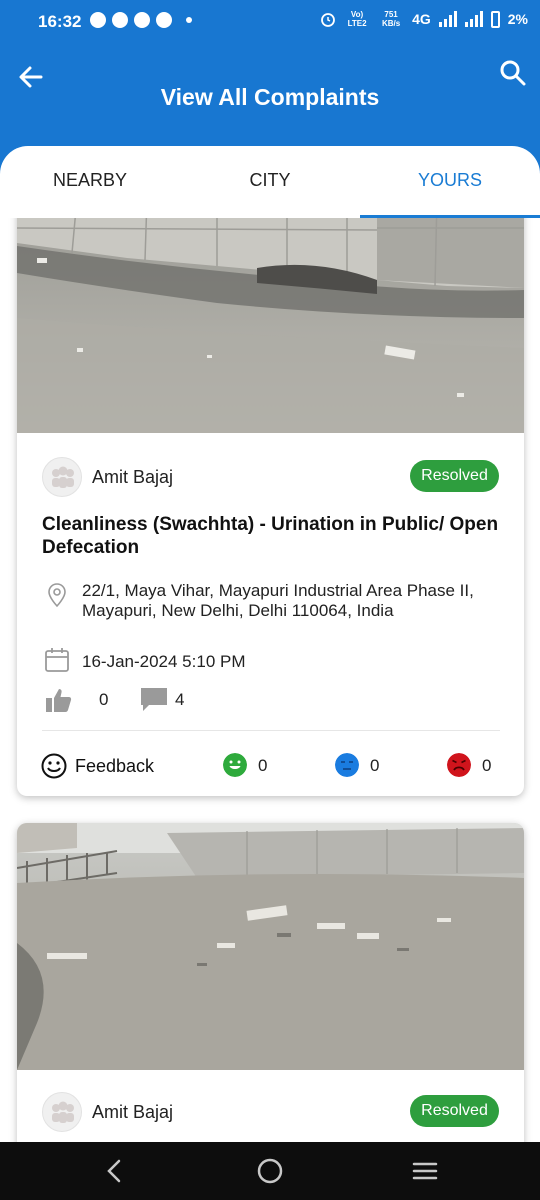  Describe the element at coordinates (263, 765) in the screenshot. I see `happy-count: 0` at that location.